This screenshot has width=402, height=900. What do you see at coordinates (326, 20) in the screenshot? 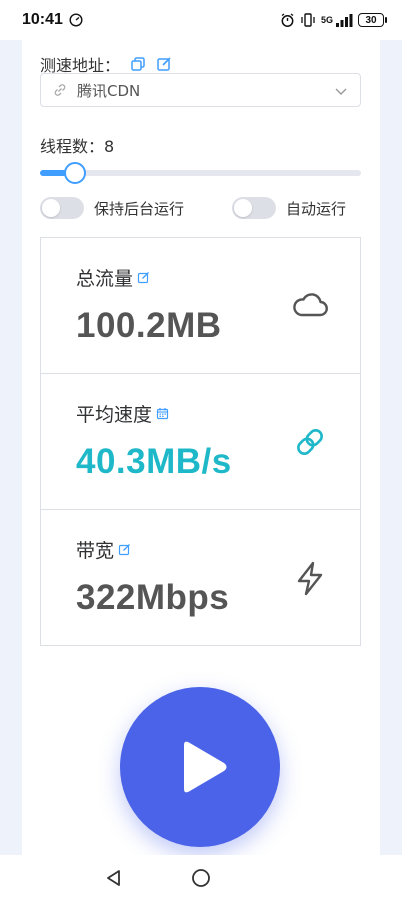
I see `network-type-label: 5G` at bounding box center [326, 20].